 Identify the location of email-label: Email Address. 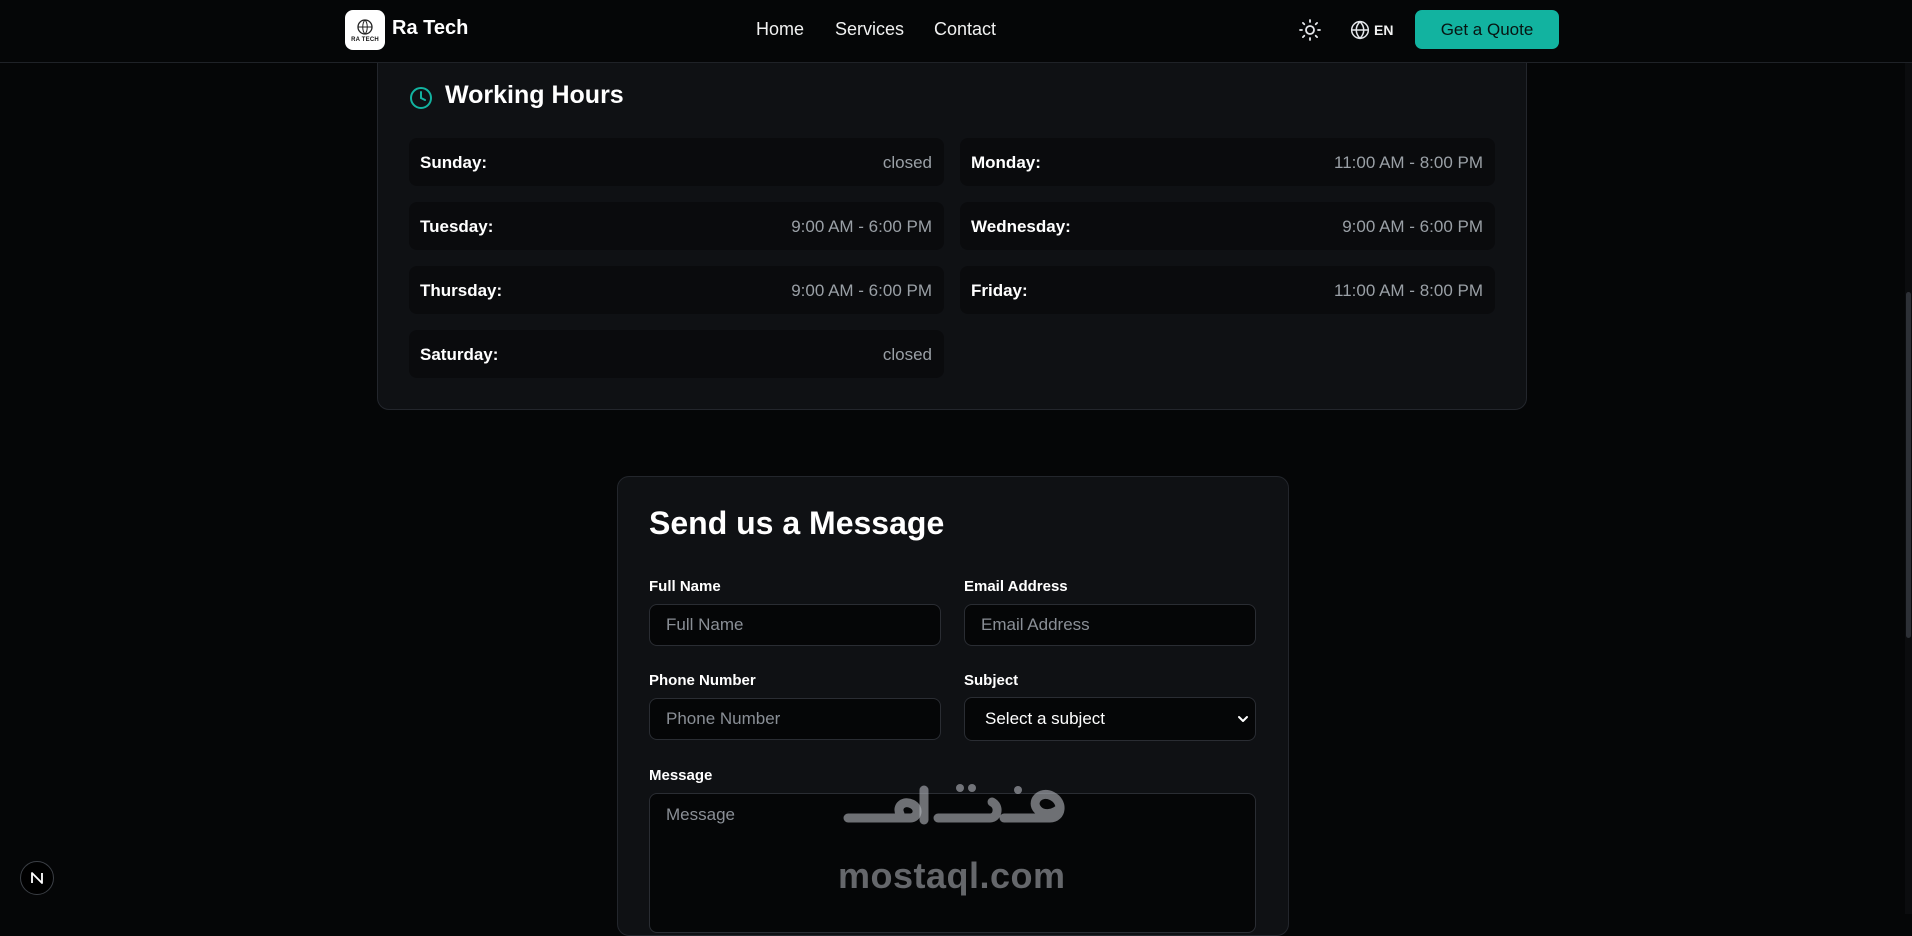
(1016, 586).